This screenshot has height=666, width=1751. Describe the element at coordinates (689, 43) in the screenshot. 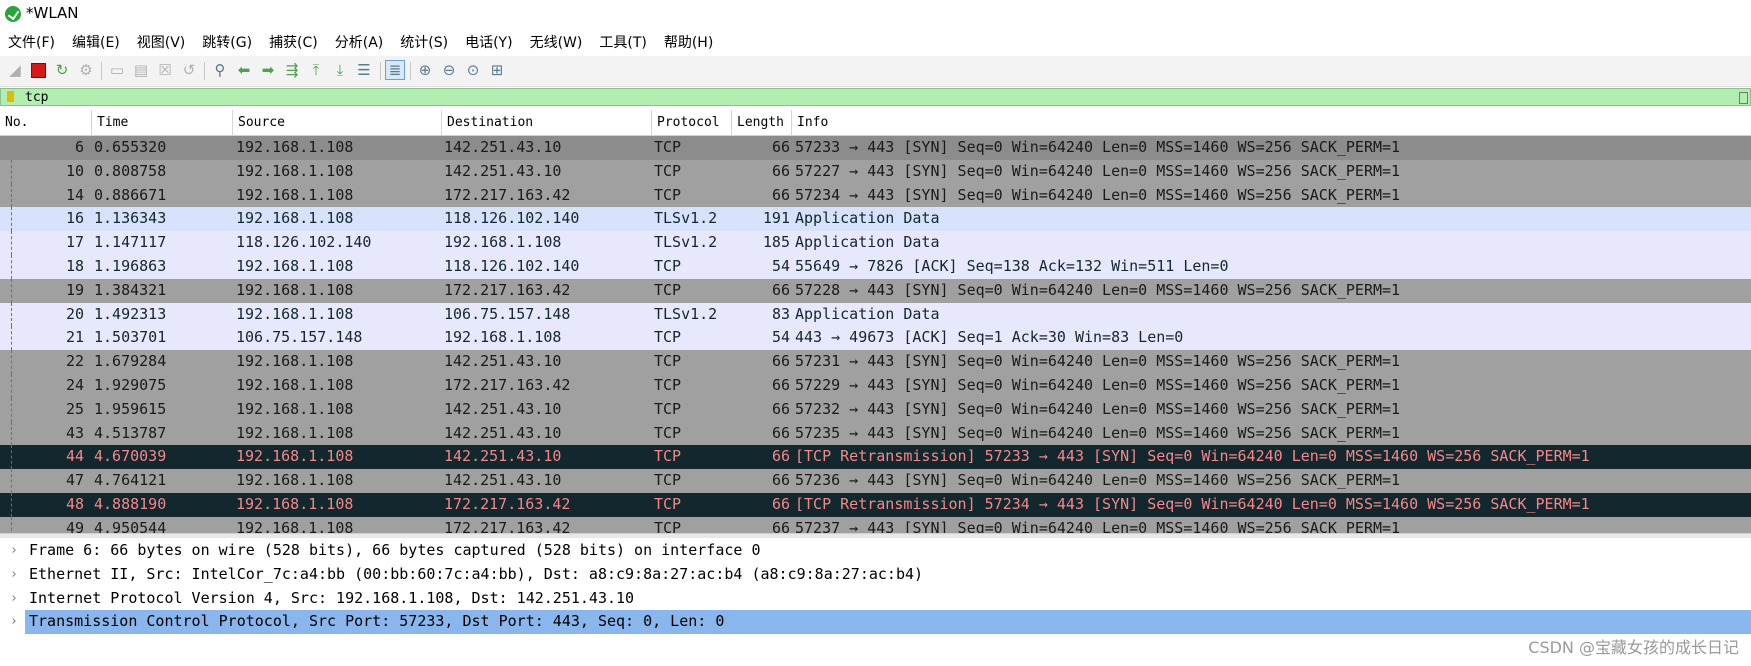

I see `menu-item-10: 帮助(H)` at that location.